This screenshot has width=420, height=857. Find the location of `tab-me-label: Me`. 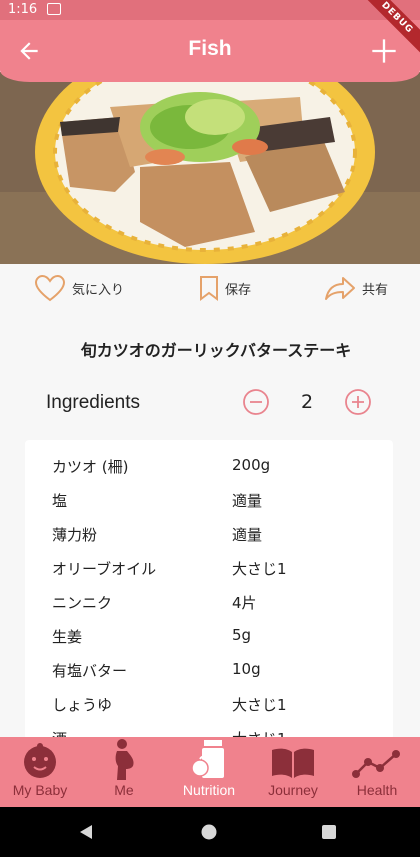

tab-me-label: Me is located at coordinates (124, 790).